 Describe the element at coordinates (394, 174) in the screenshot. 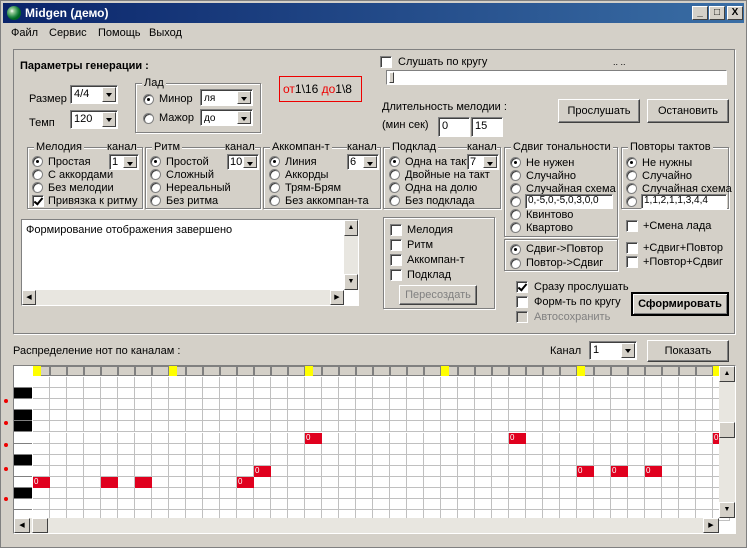

I see `pad-double-radio` at that location.